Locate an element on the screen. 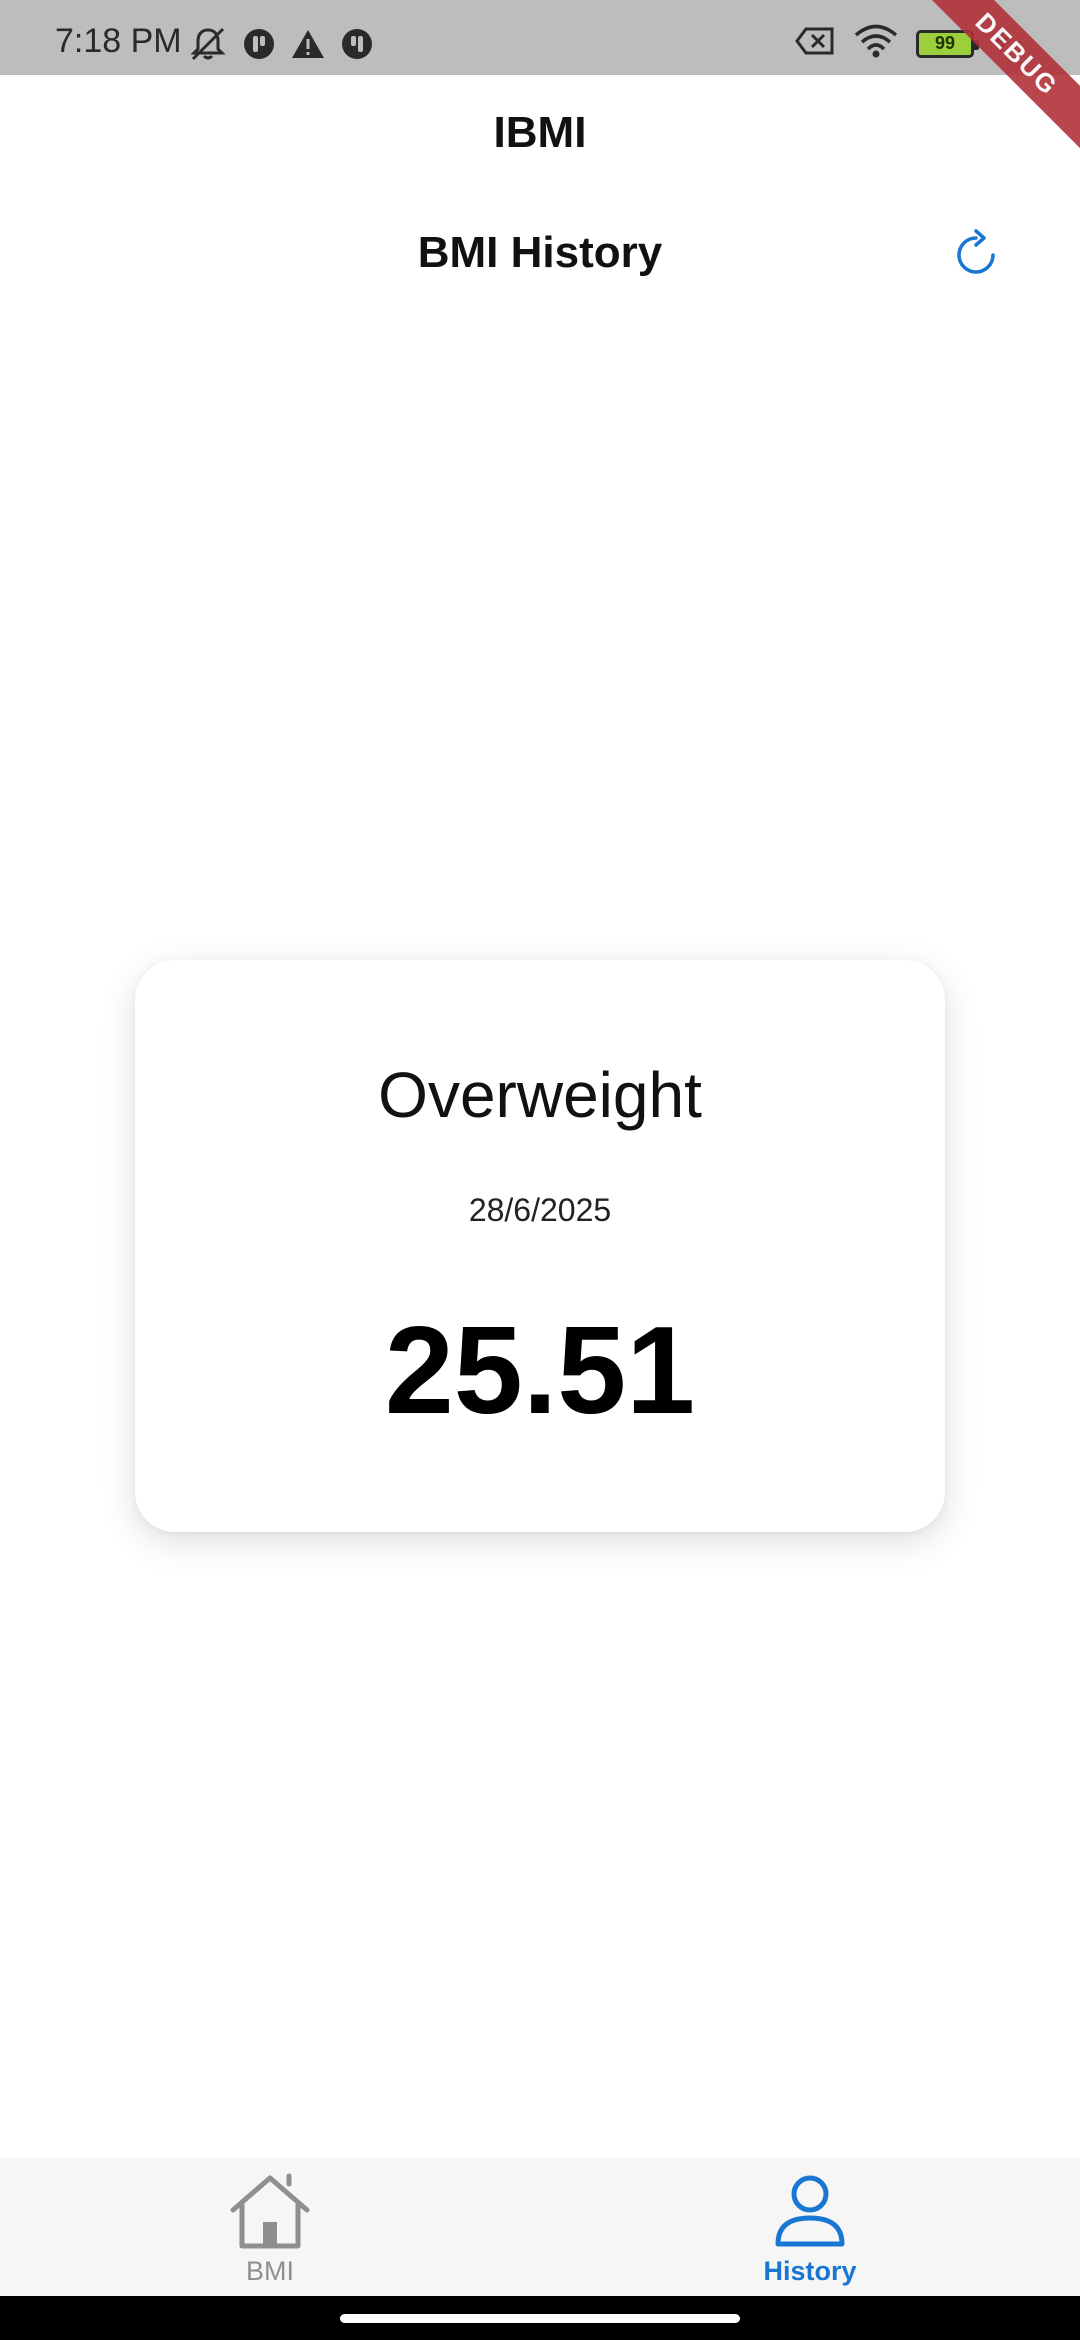  nav-item-bmi: BMI is located at coordinates (270, 2227).